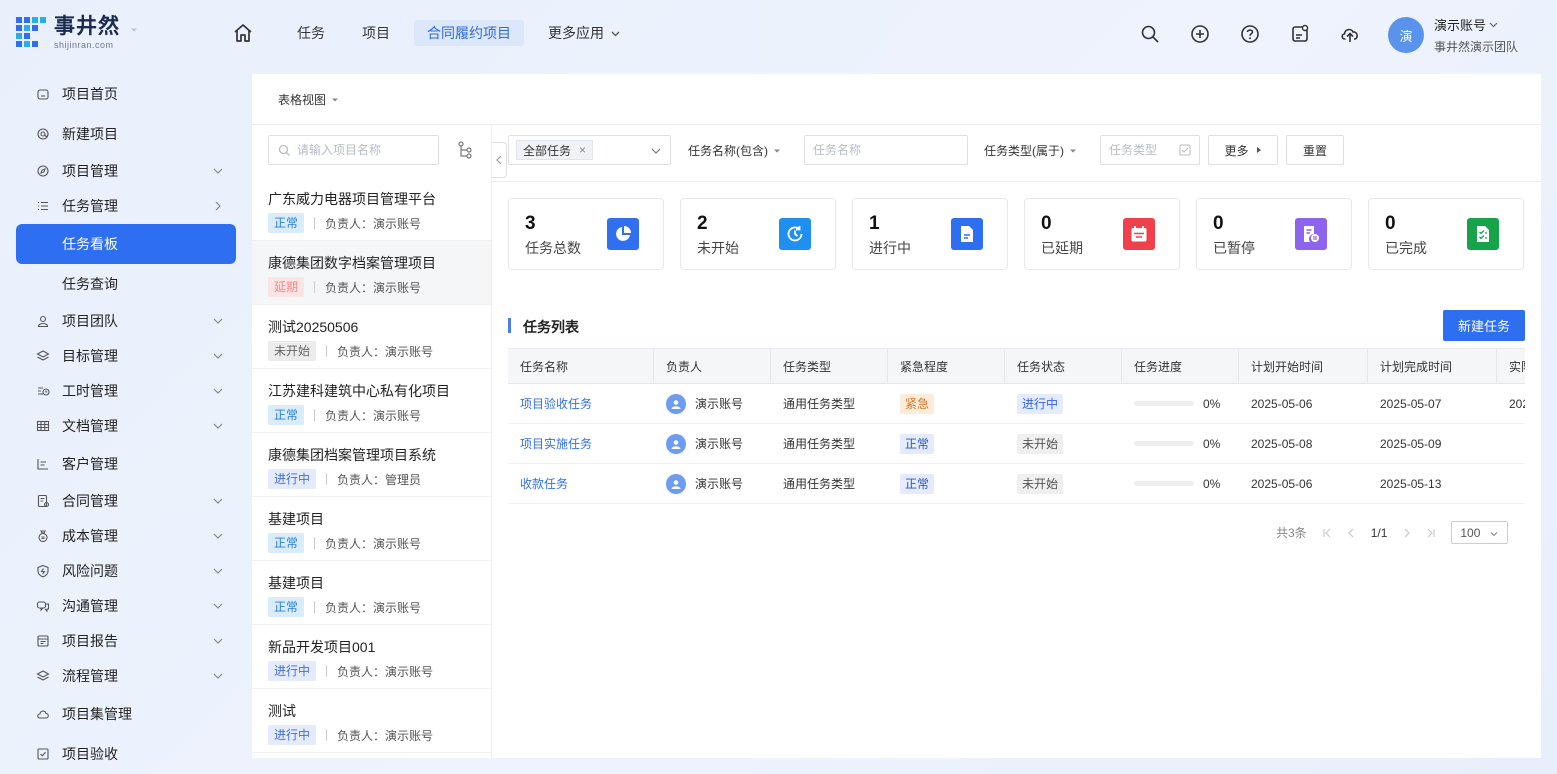  What do you see at coordinates (1480, 532) in the screenshot?
I see `page-size-select: 100` at bounding box center [1480, 532].